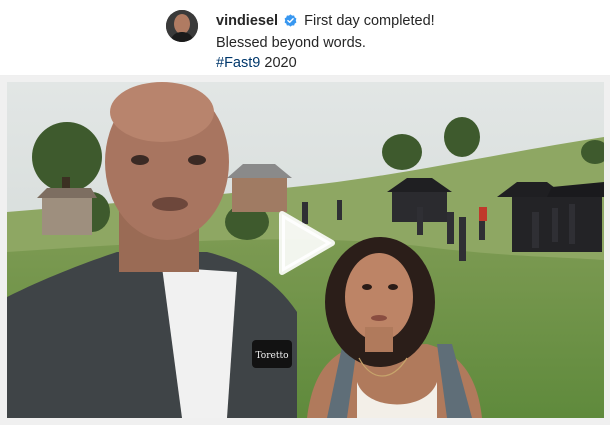  I want to click on caption-year: 2020, so click(280, 63).